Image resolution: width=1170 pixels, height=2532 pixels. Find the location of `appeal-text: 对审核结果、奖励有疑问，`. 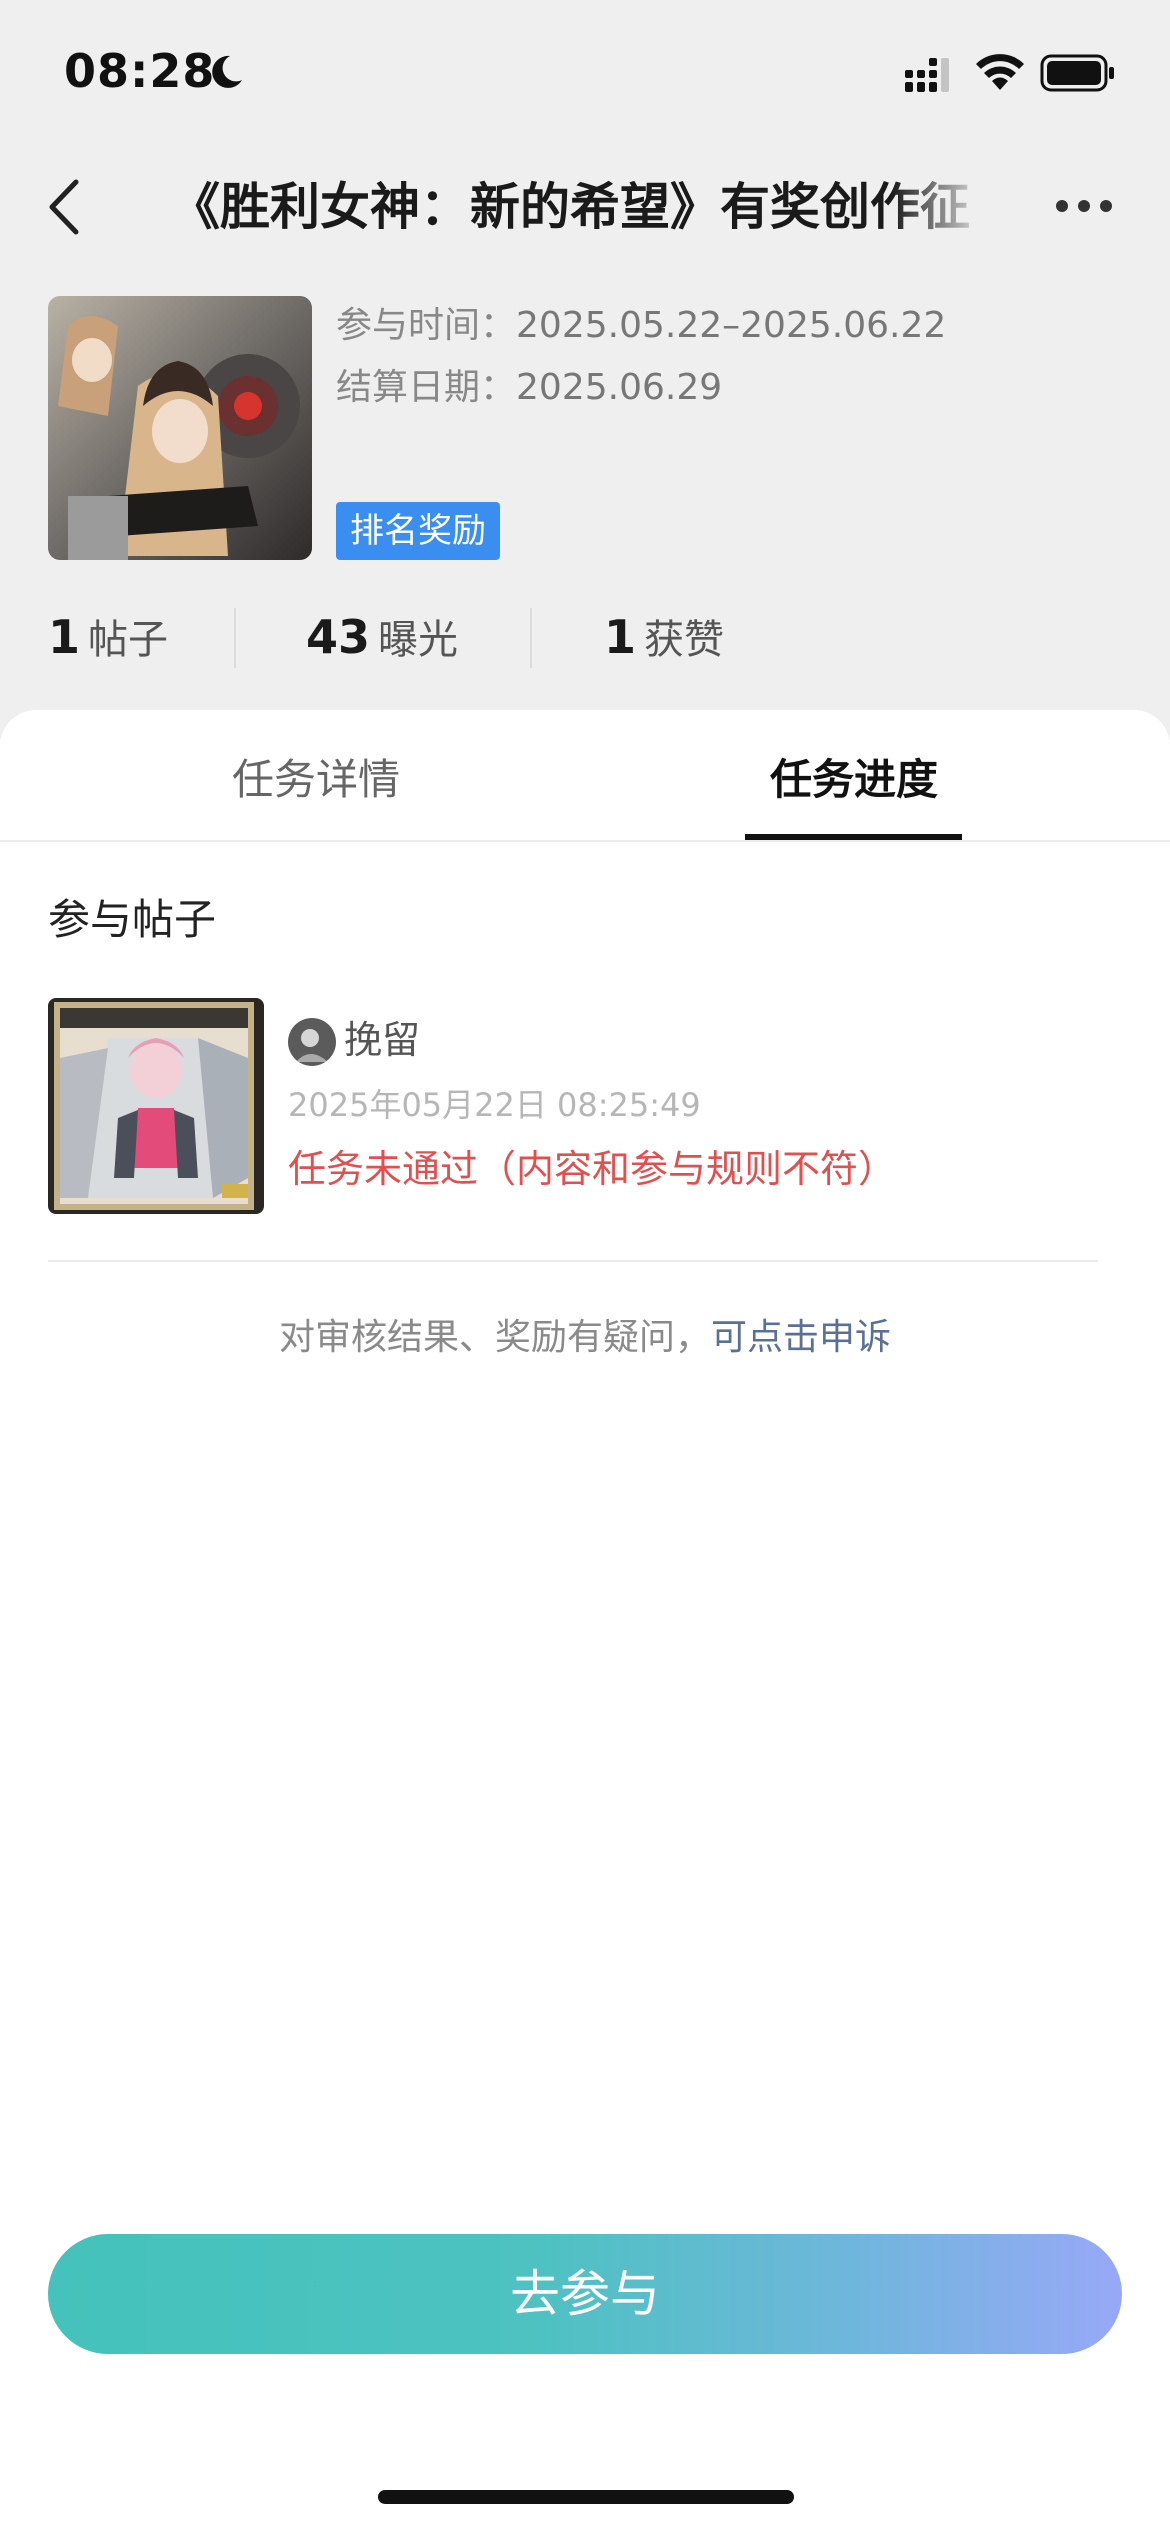

appeal-text: 对审核结果、奖励有疑问， is located at coordinates (494, 1337).